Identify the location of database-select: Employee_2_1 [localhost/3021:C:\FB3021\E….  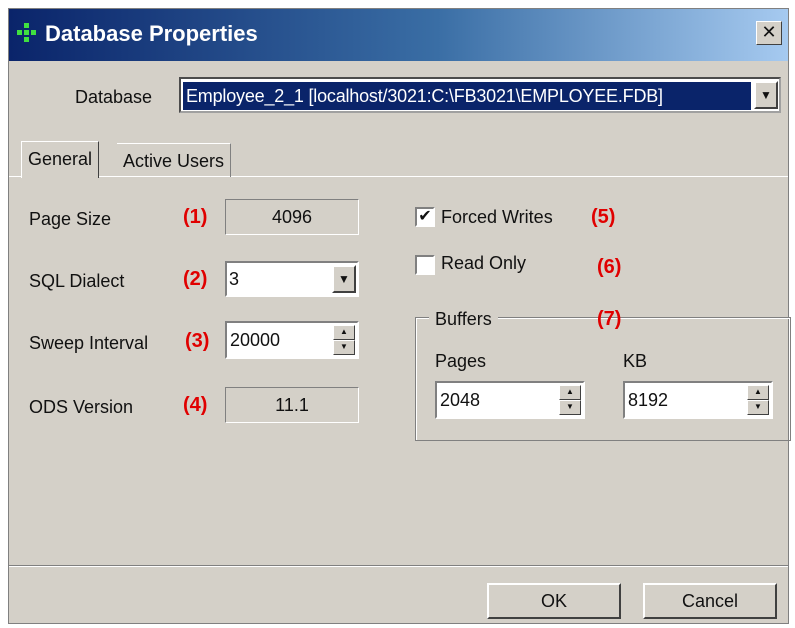
(480, 95).